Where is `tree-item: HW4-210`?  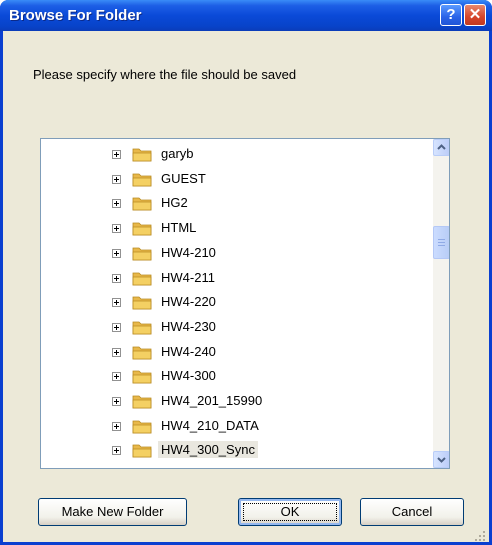 tree-item: HW4-210 is located at coordinates (241, 255).